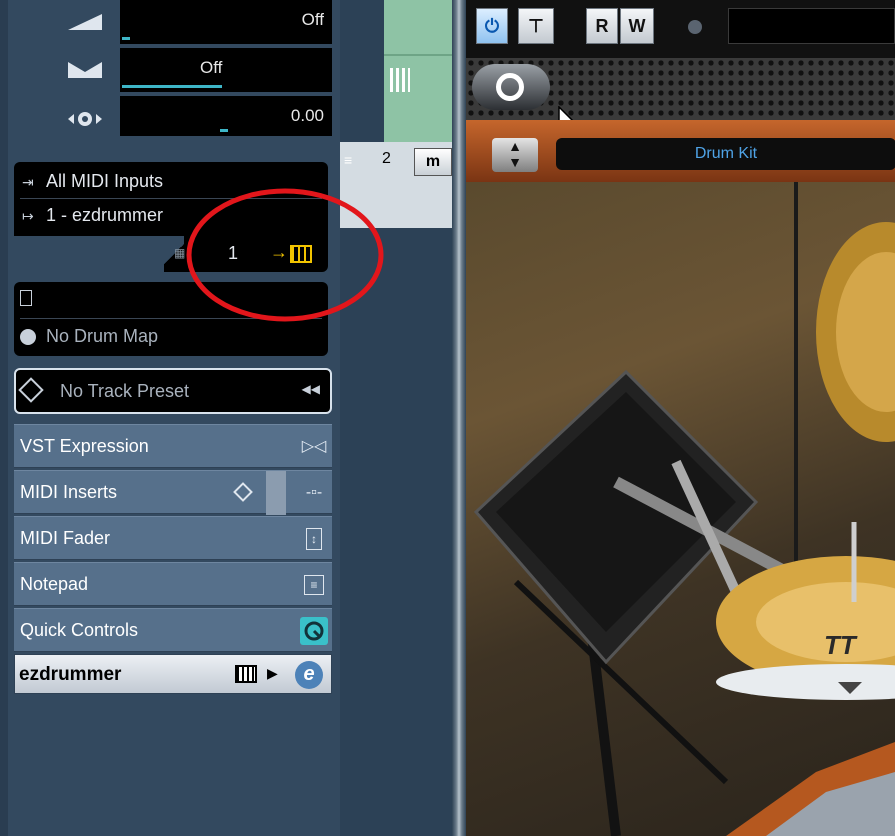  I want to click on volume-value: Off, so click(312, 19).